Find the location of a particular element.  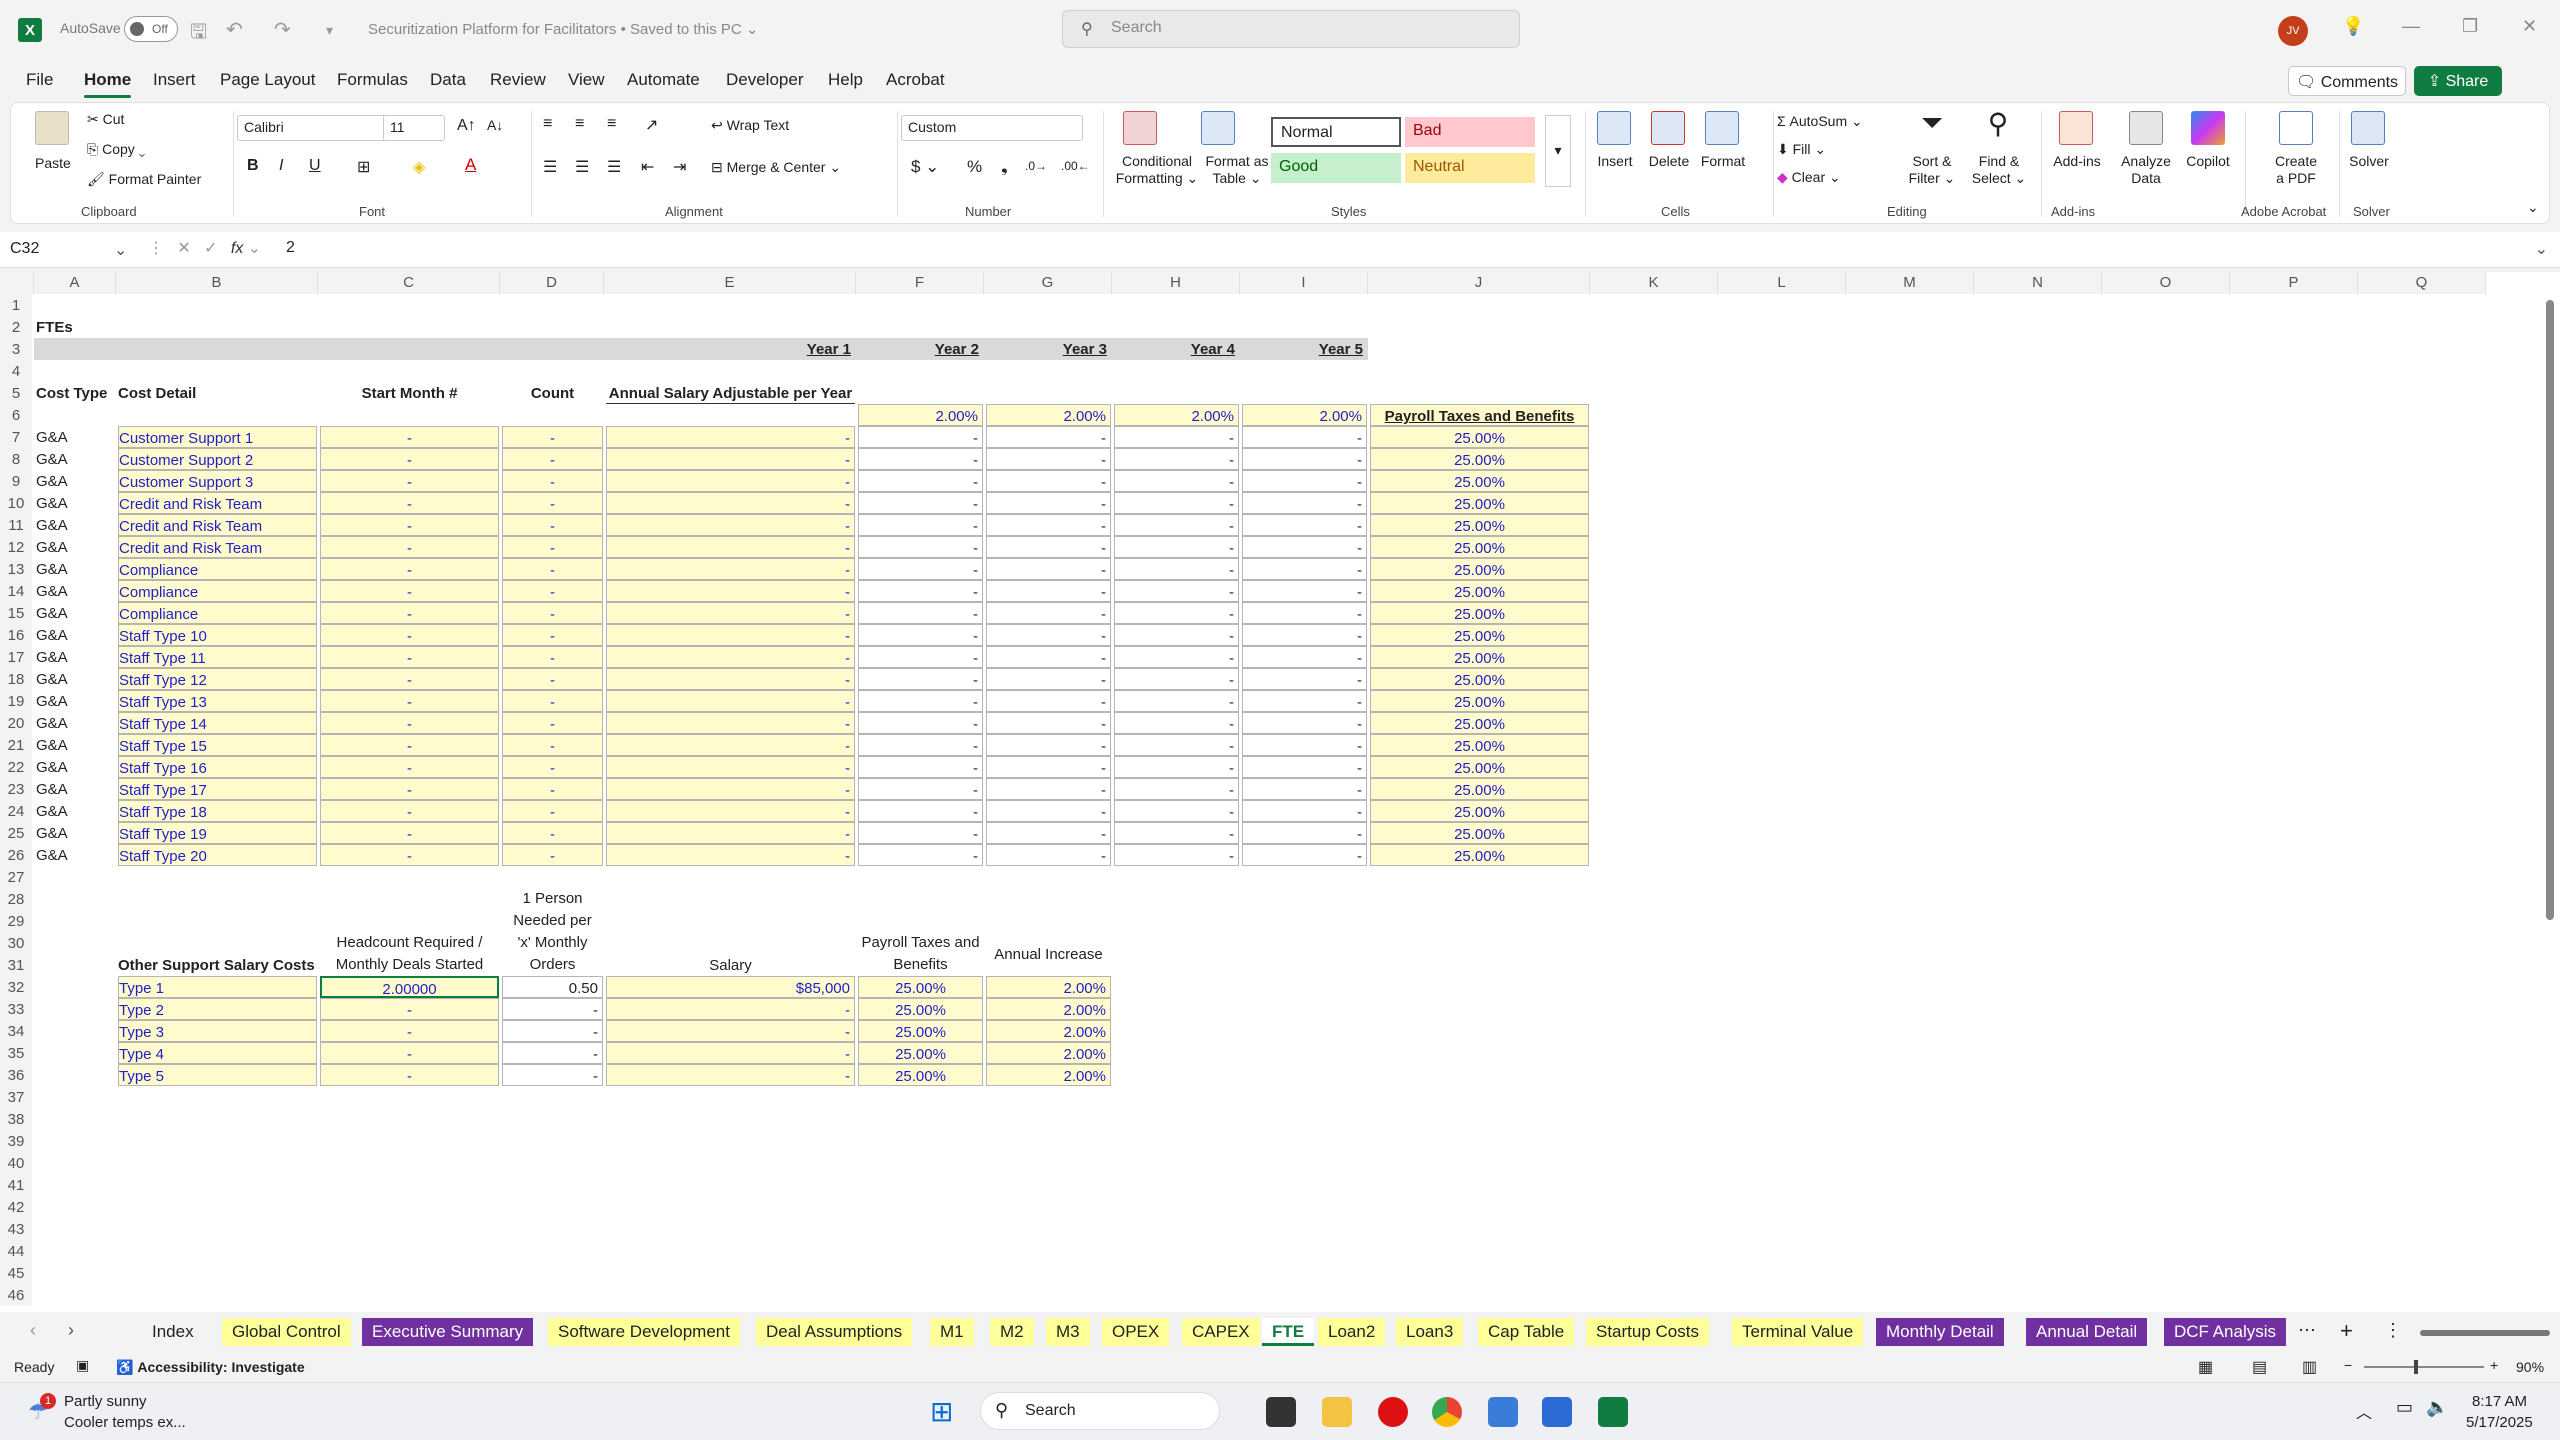

delete-cells-icon is located at coordinates (1668, 128).